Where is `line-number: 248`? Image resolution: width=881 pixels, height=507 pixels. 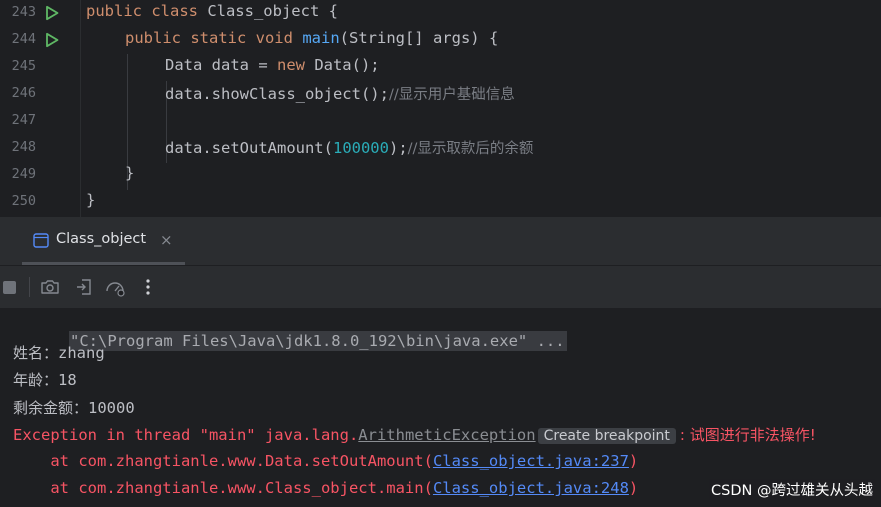 line-number: 248 is located at coordinates (23, 147).